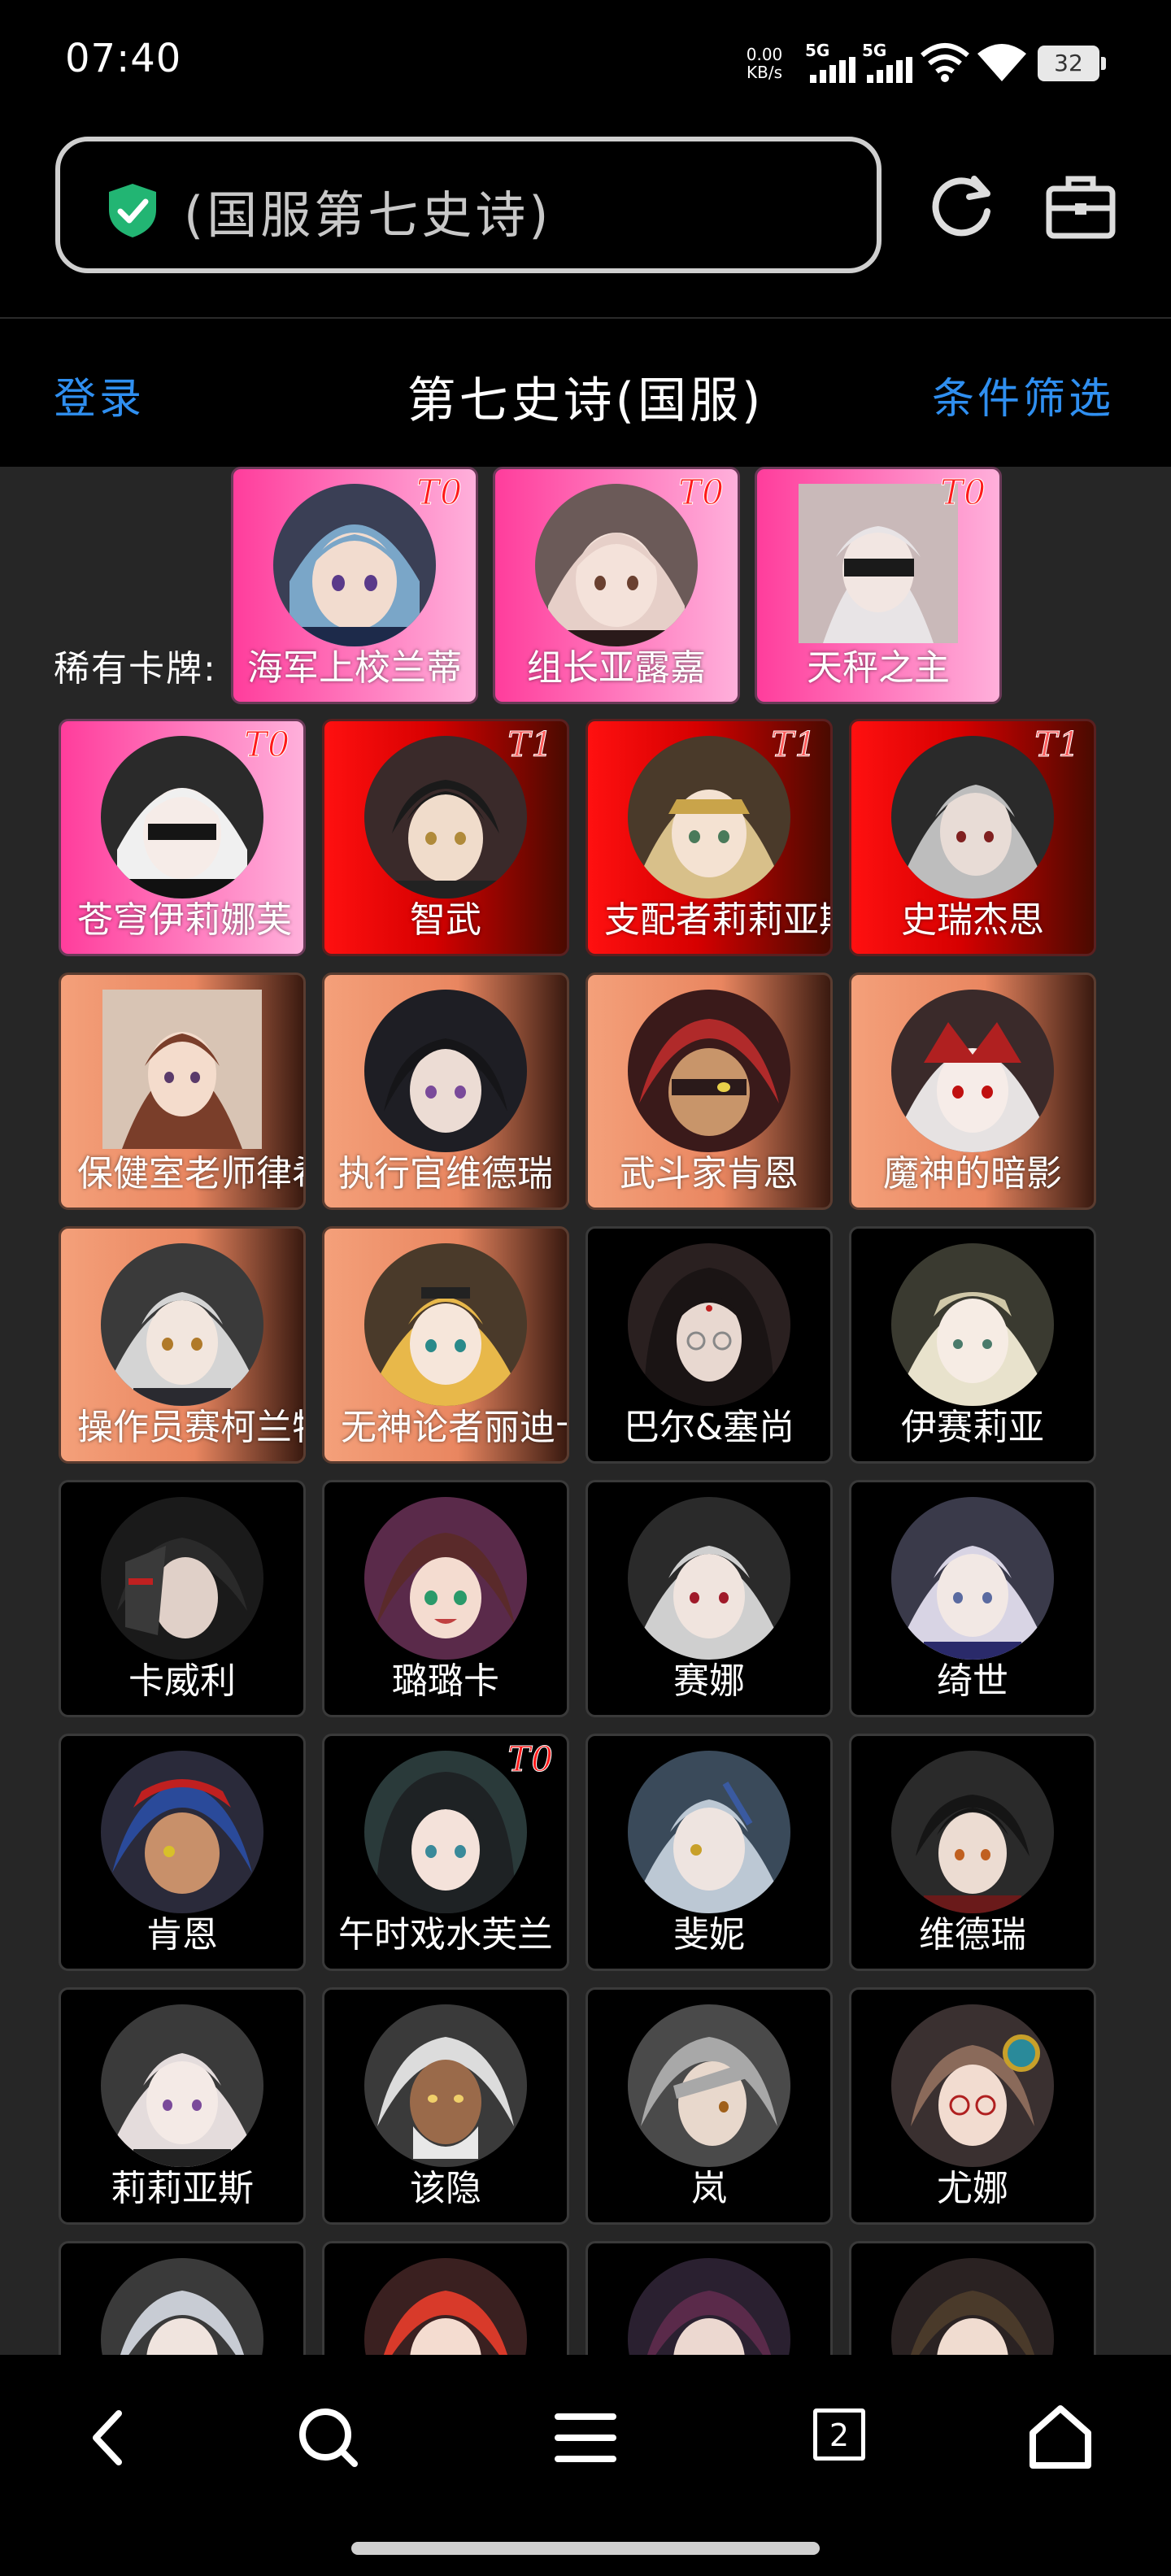  Describe the element at coordinates (945, 63) in the screenshot. I see `hotspot-icon` at that location.